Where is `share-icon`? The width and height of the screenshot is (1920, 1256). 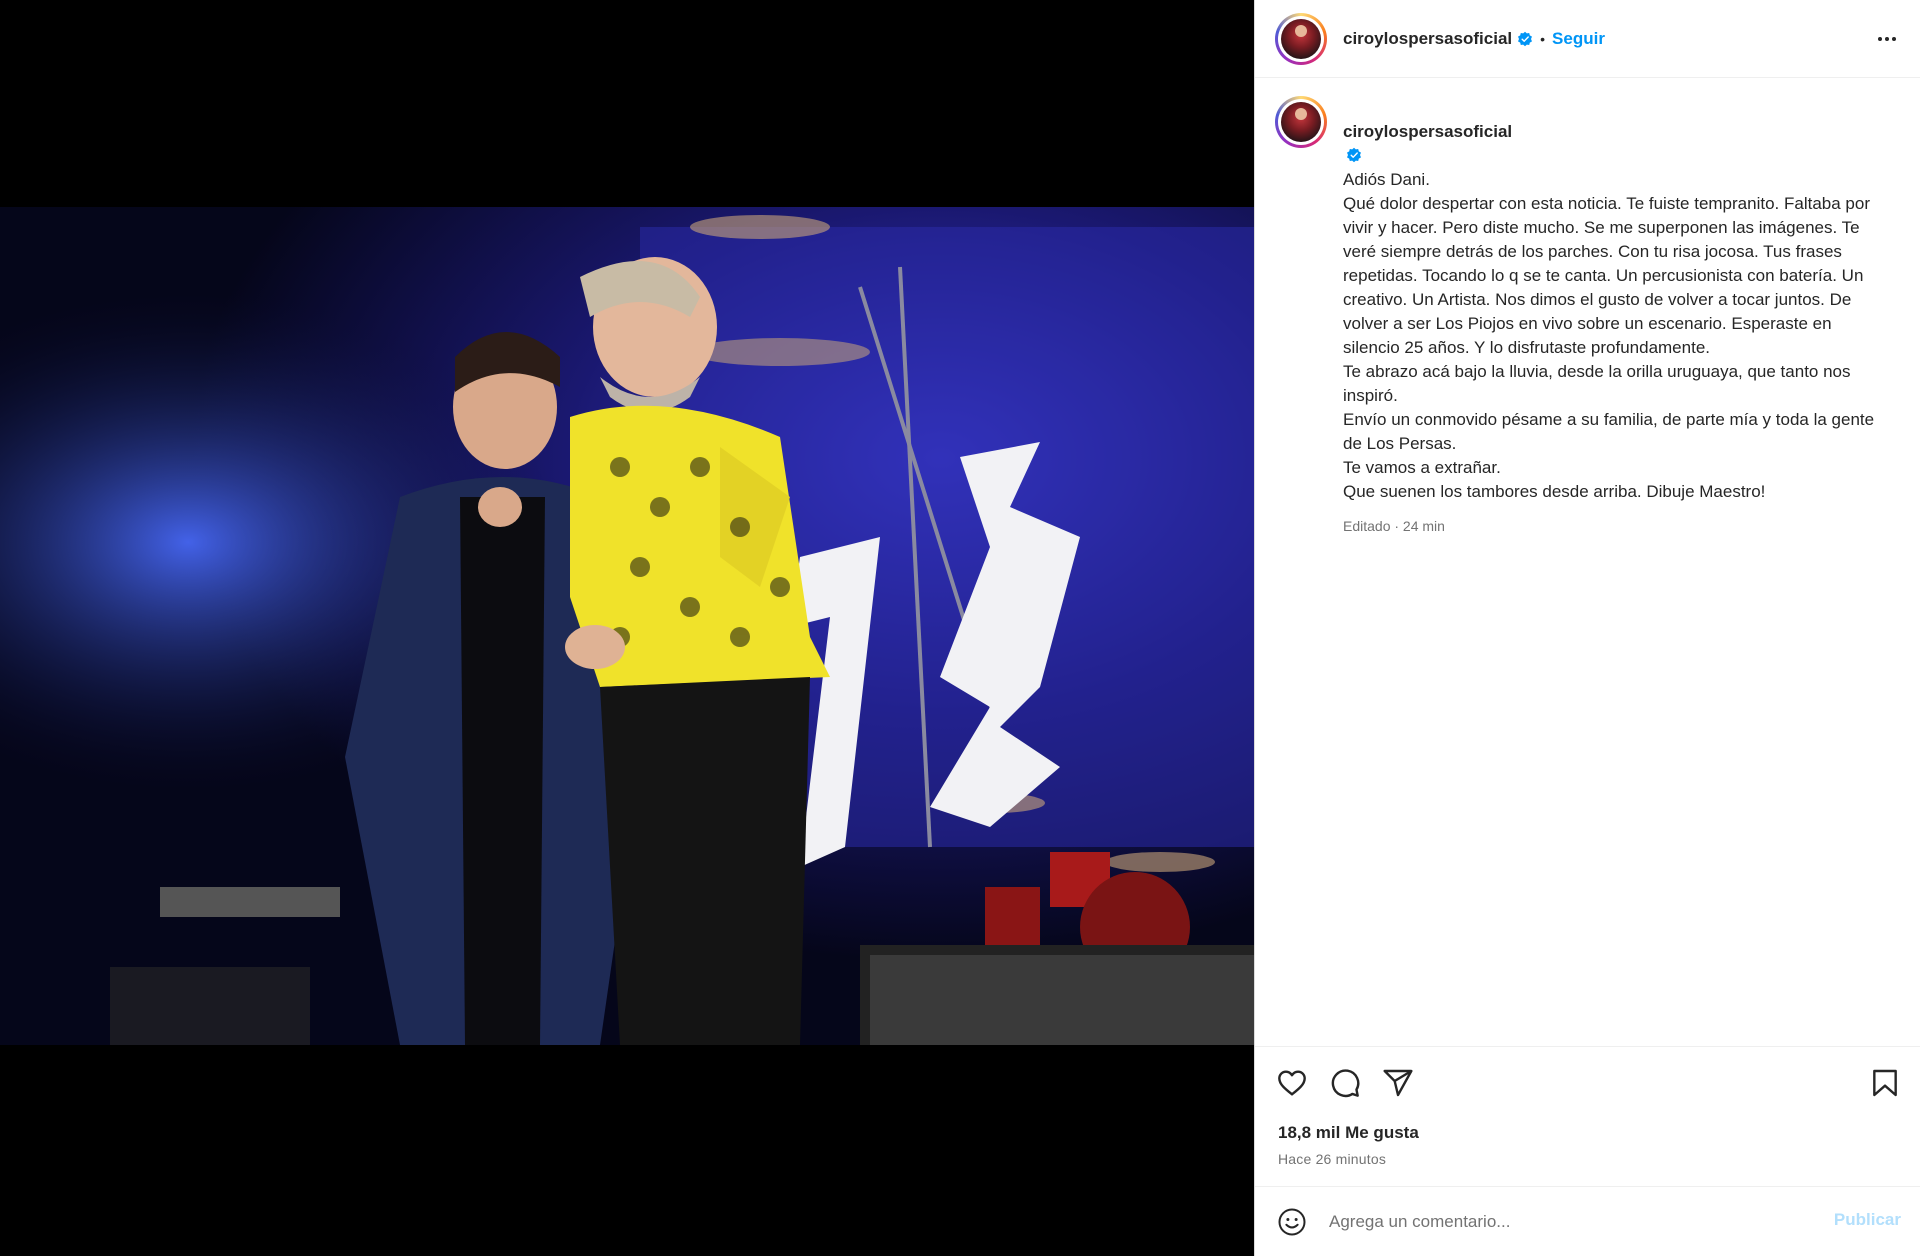
share-icon is located at coordinates (1398, 1083).